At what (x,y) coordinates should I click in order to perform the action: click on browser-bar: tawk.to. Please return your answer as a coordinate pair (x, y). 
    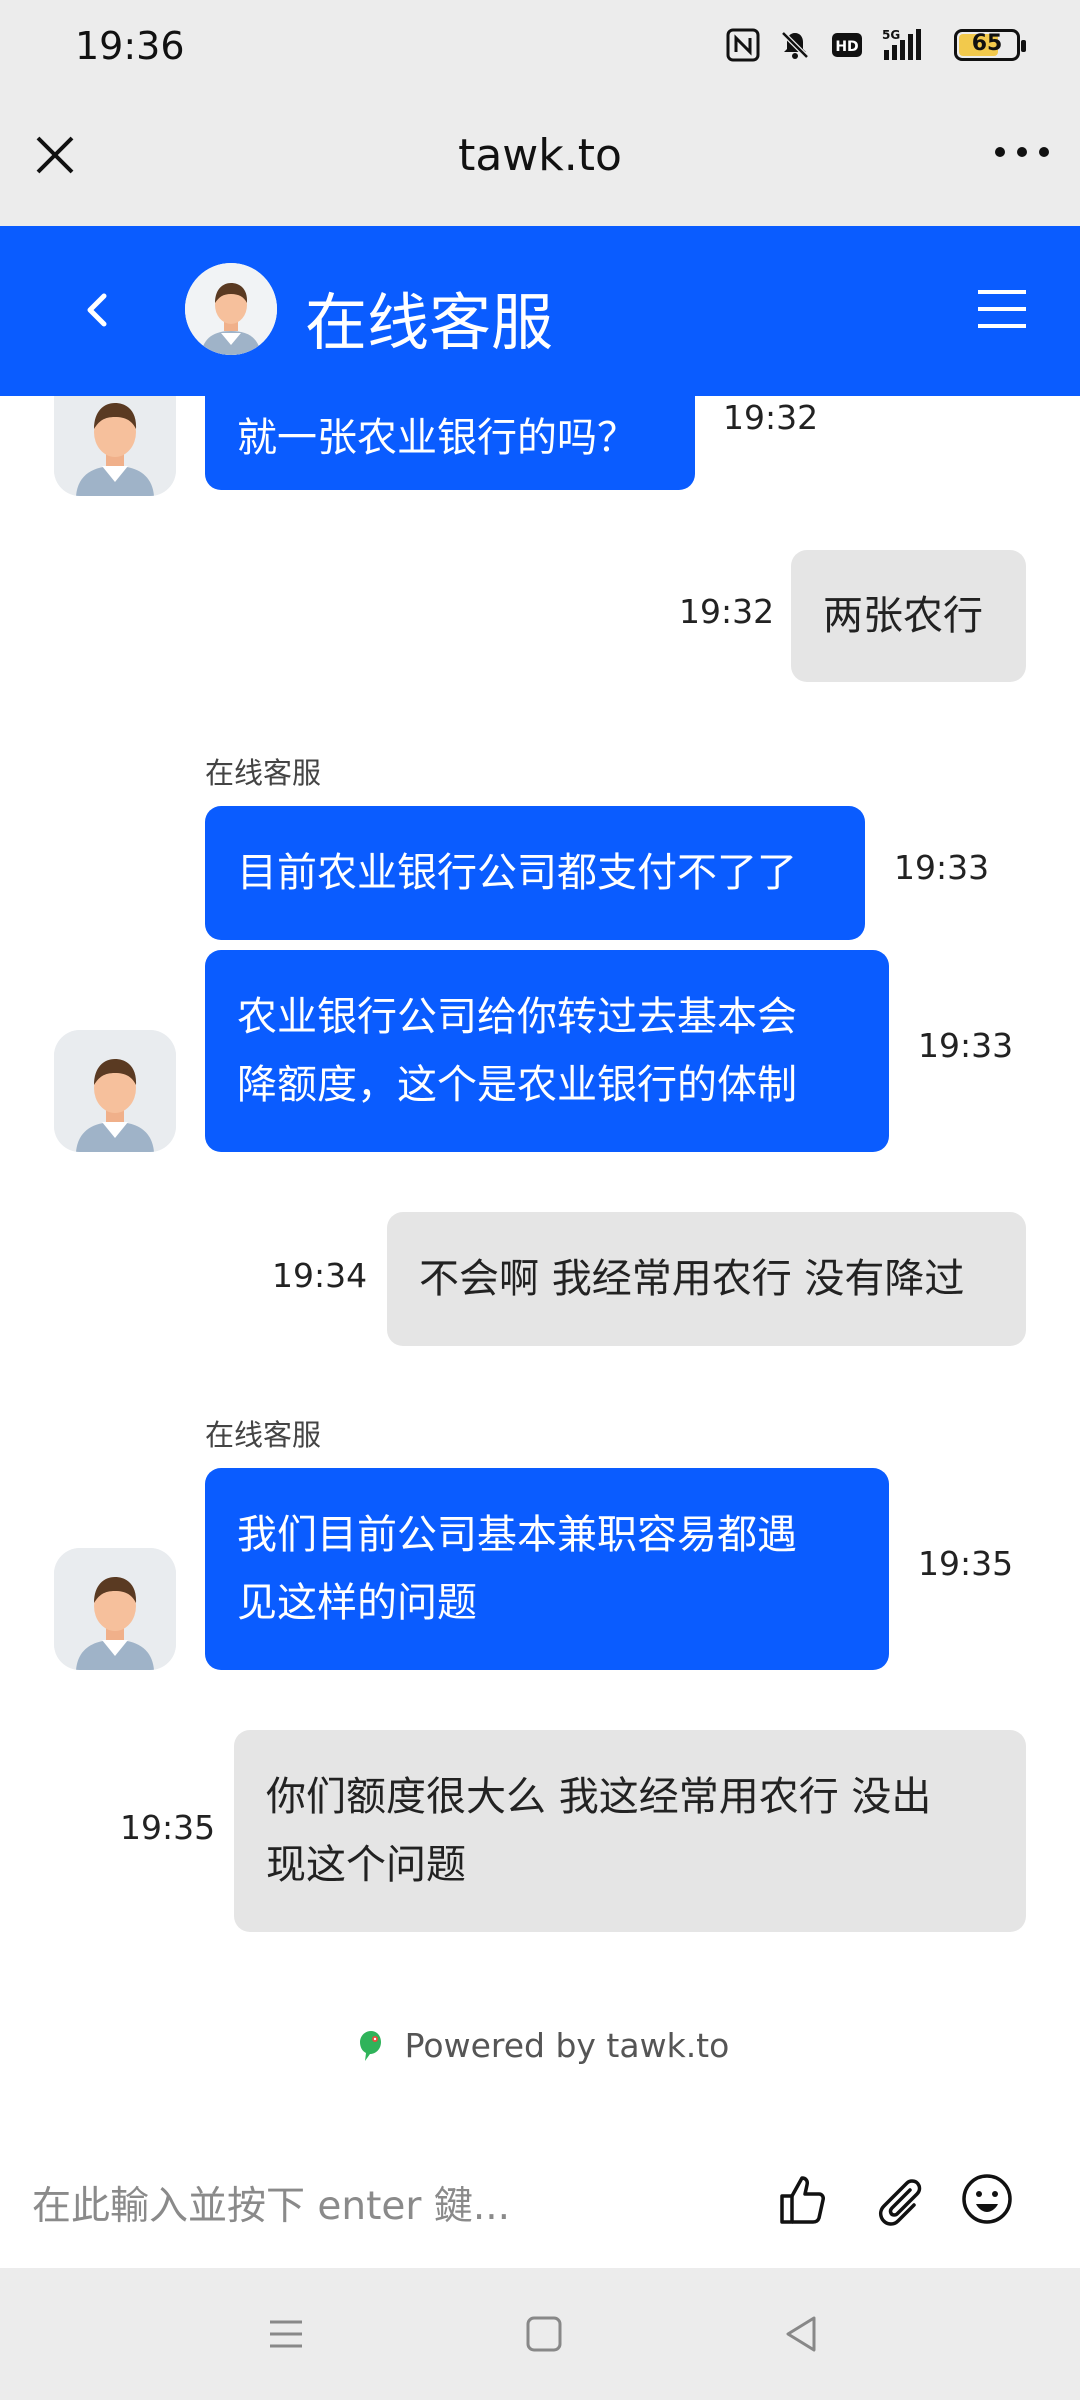
    Looking at the image, I should click on (540, 163).